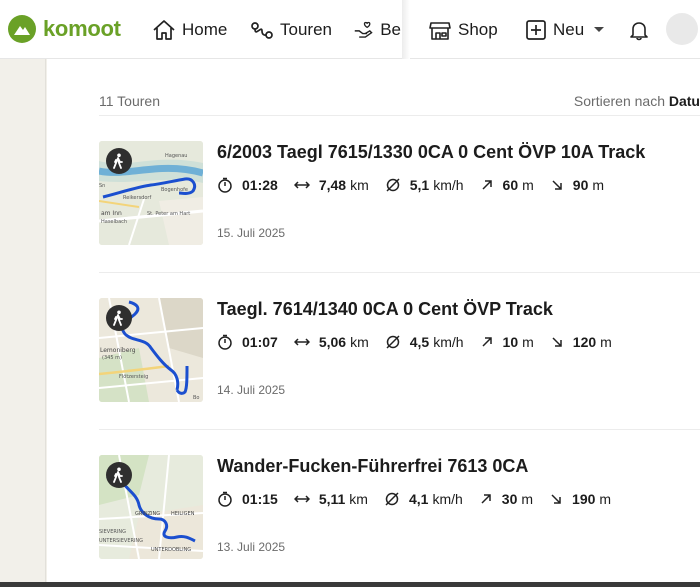 The width and height of the screenshot is (700, 587). I want to click on left-sidebar-edge, so click(23, 323).